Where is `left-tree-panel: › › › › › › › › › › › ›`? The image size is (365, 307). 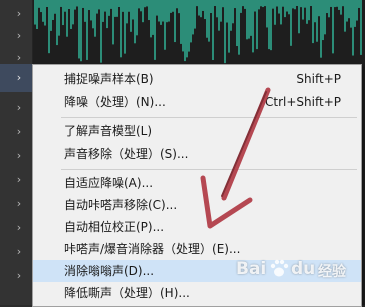
left-tree-panel: › › › › › › › › › › › › is located at coordinates (16, 152).